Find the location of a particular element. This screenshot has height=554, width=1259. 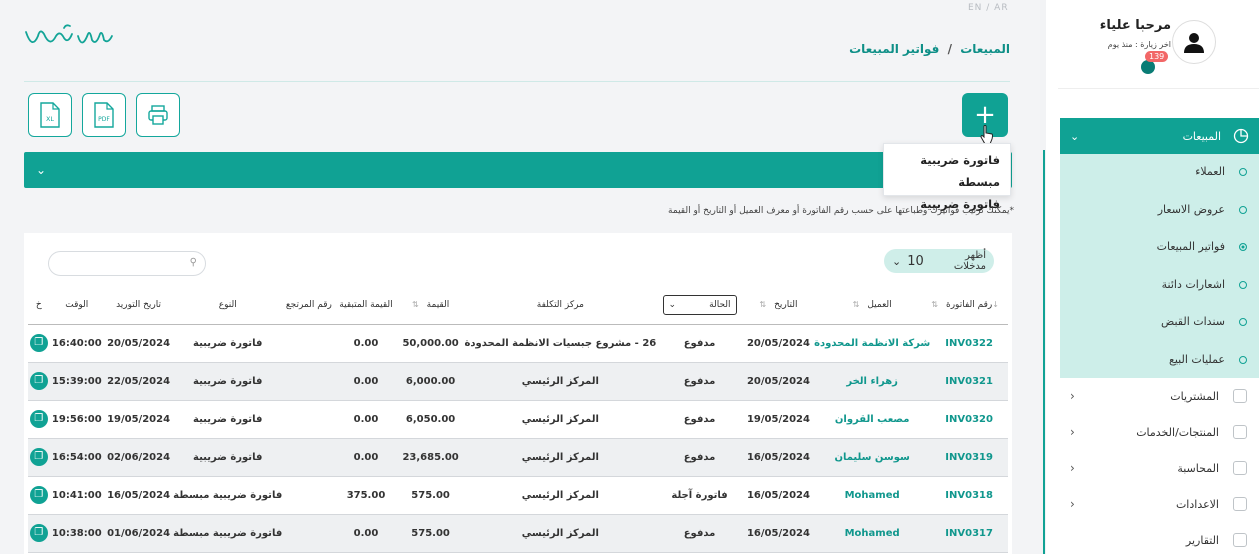

settings-icon is located at coordinates (1240, 504).